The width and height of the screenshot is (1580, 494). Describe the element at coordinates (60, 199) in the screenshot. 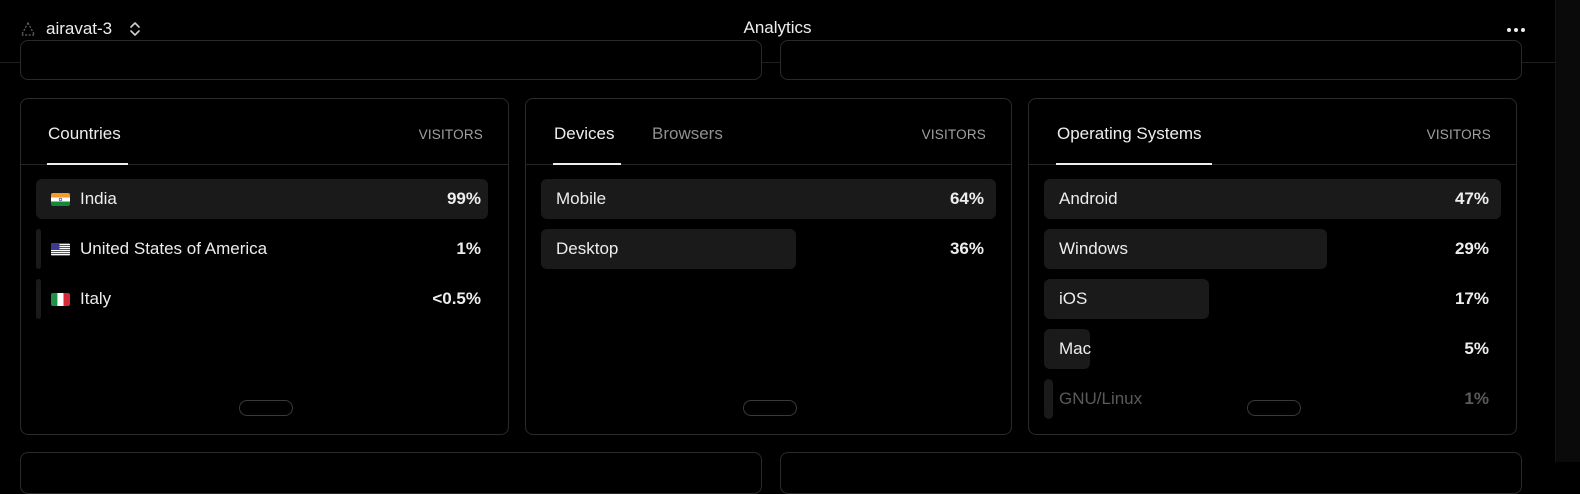

I see `india-flag-icon` at that location.